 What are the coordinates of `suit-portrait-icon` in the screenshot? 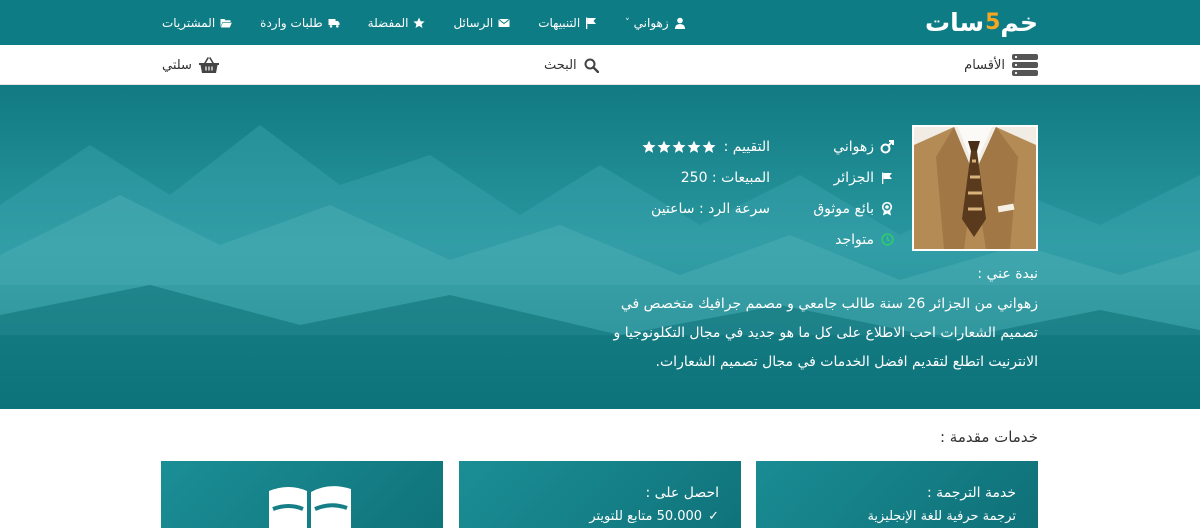 It's located at (975, 188).